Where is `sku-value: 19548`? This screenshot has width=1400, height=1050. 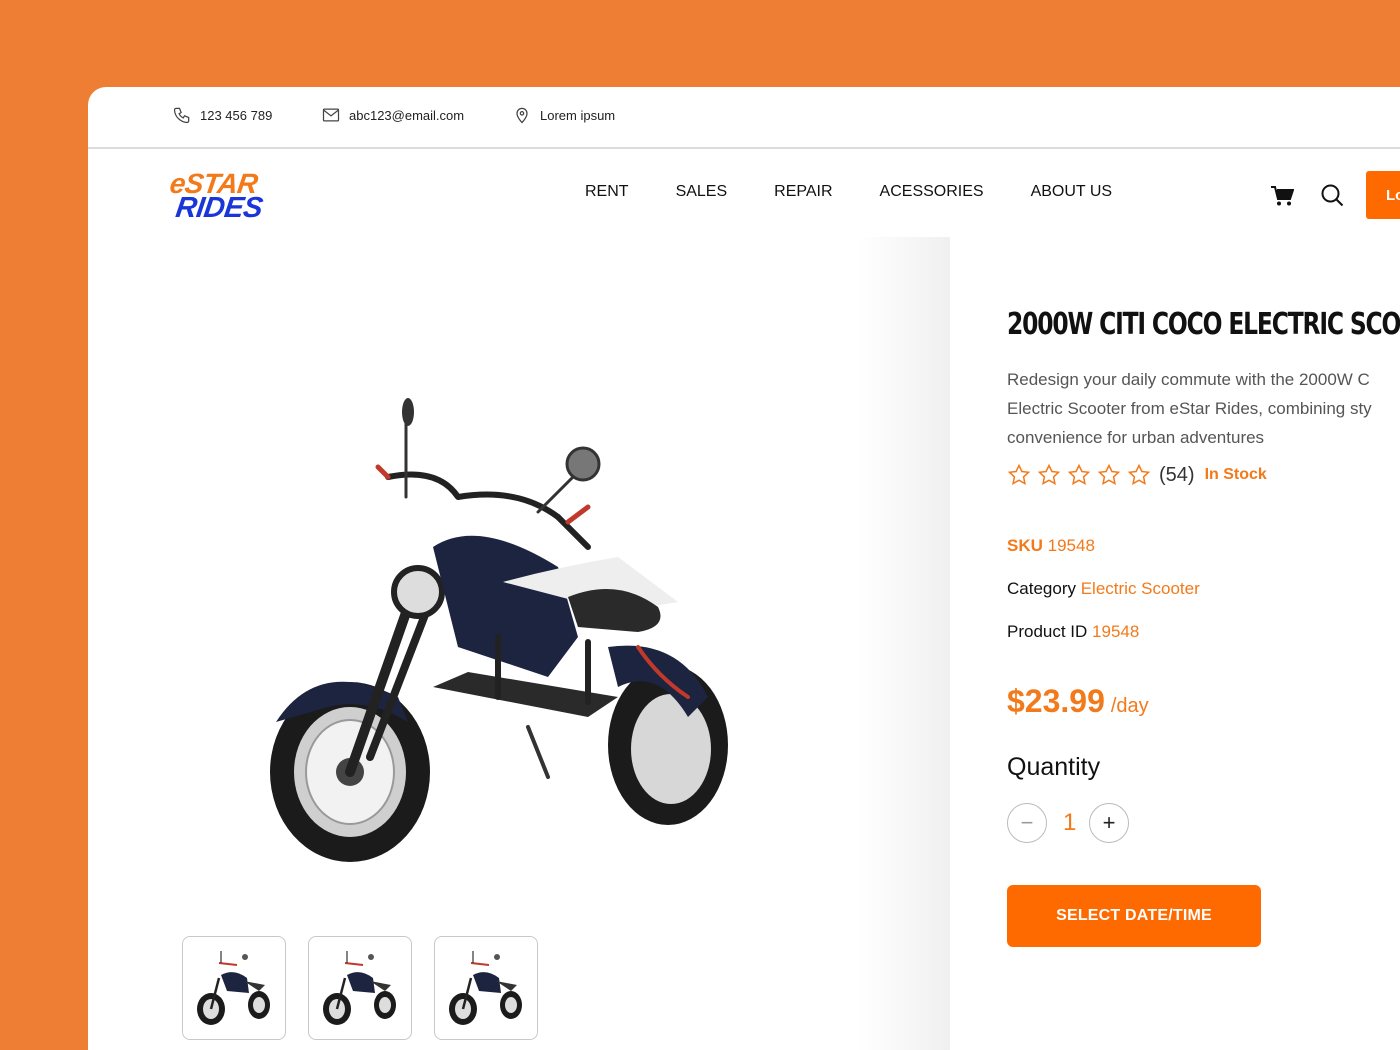
sku-value: 19548 is located at coordinates (1071, 545).